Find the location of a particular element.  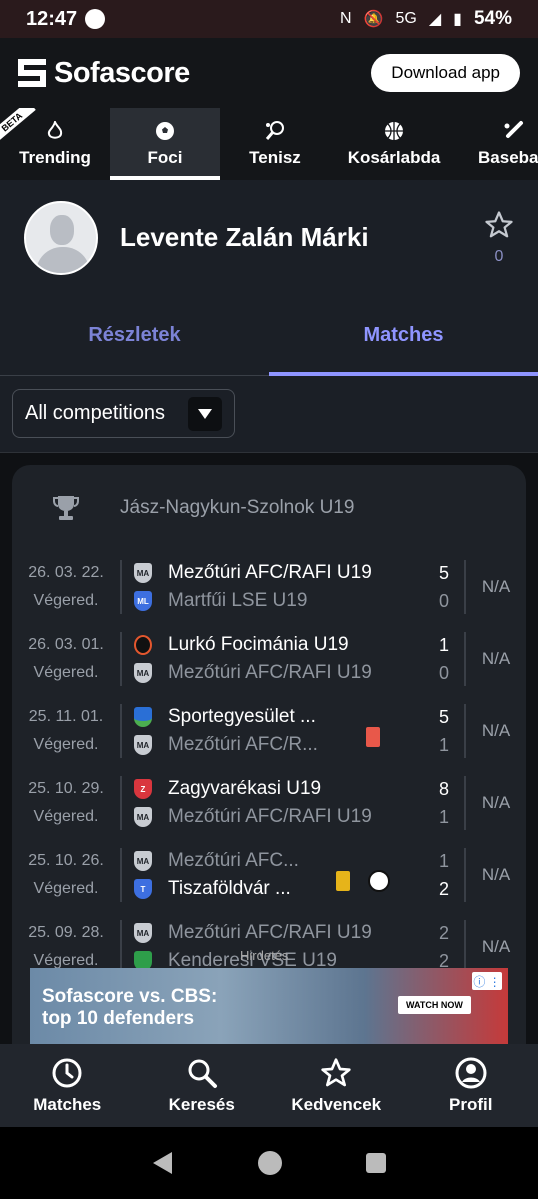

logo-mark-icon is located at coordinates (32, 73).